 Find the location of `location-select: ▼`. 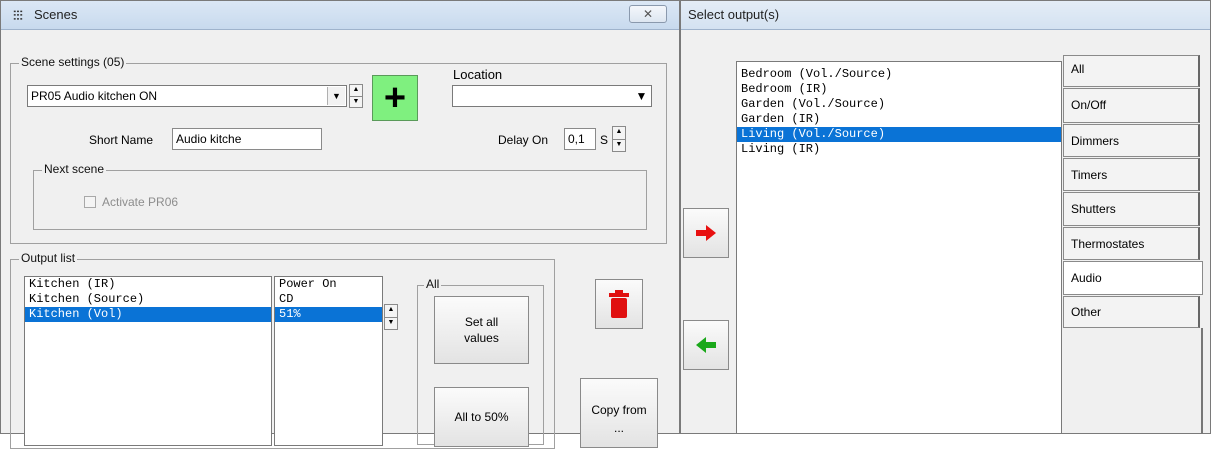

location-select: ▼ is located at coordinates (552, 96).